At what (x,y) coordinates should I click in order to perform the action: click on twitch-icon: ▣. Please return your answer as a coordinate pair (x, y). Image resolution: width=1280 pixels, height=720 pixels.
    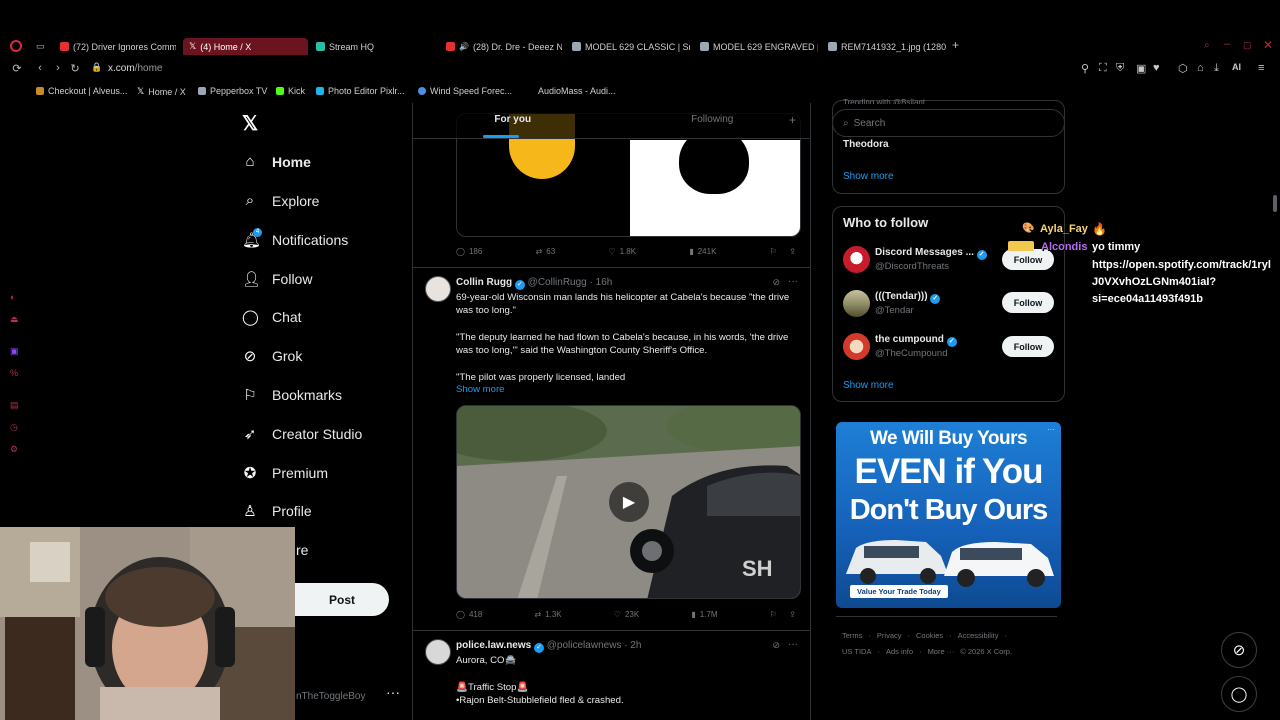
    Looking at the image, I should click on (14, 351).